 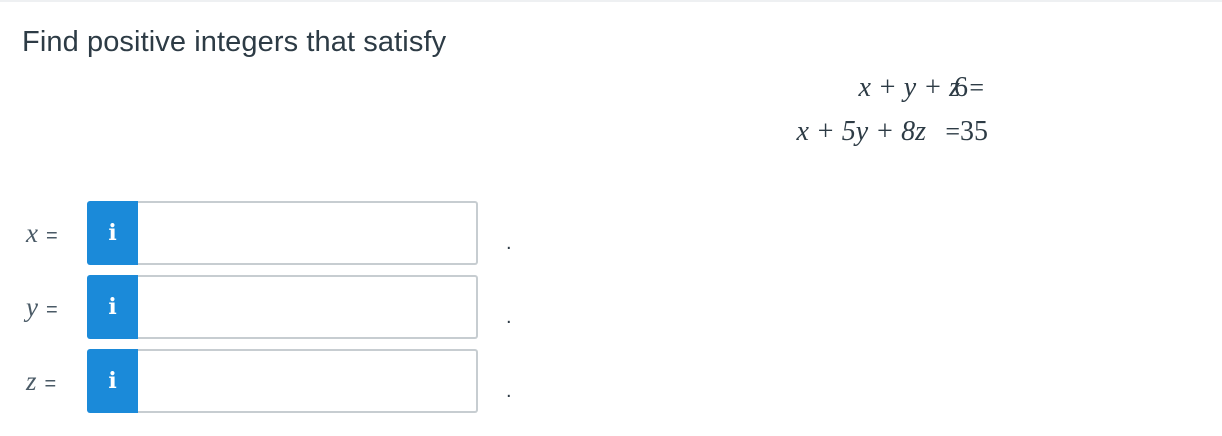 What do you see at coordinates (974, 131) in the screenshot?
I see `equation-rhs: 35` at bounding box center [974, 131].